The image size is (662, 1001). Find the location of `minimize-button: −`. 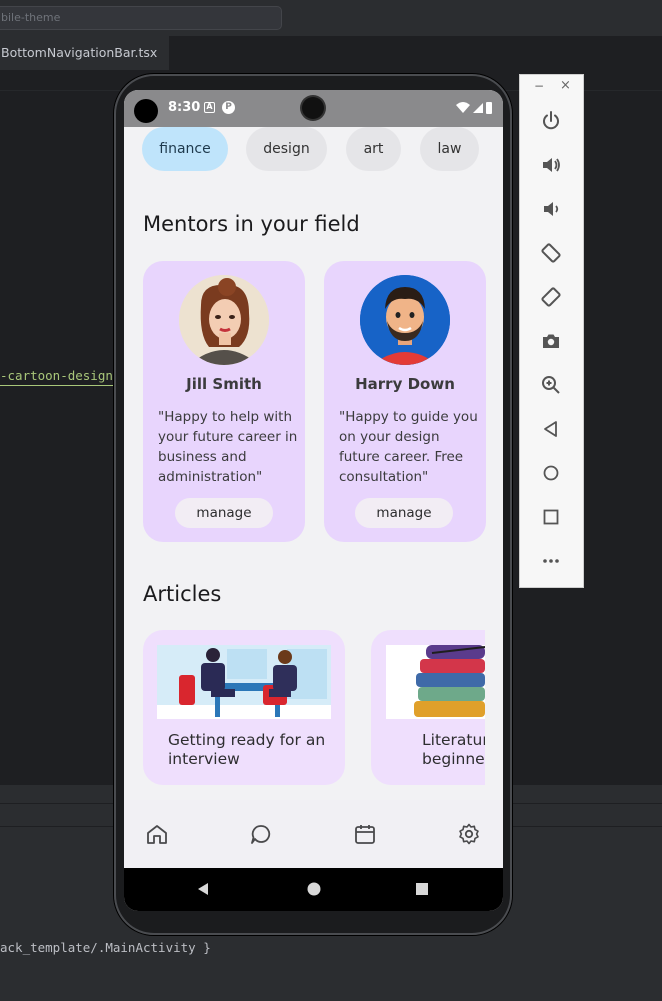

minimize-button: − is located at coordinates (539, 86).